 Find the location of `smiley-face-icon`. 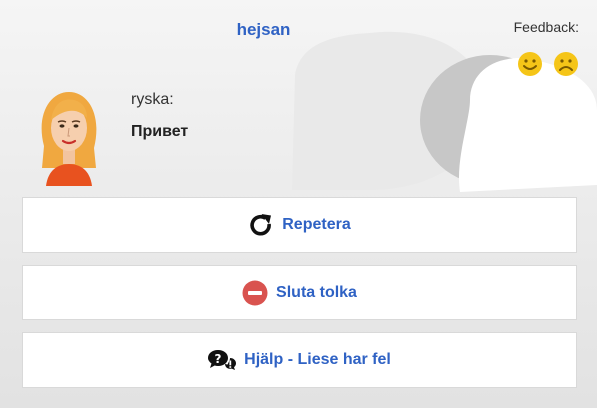

smiley-face-icon is located at coordinates (530, 64).